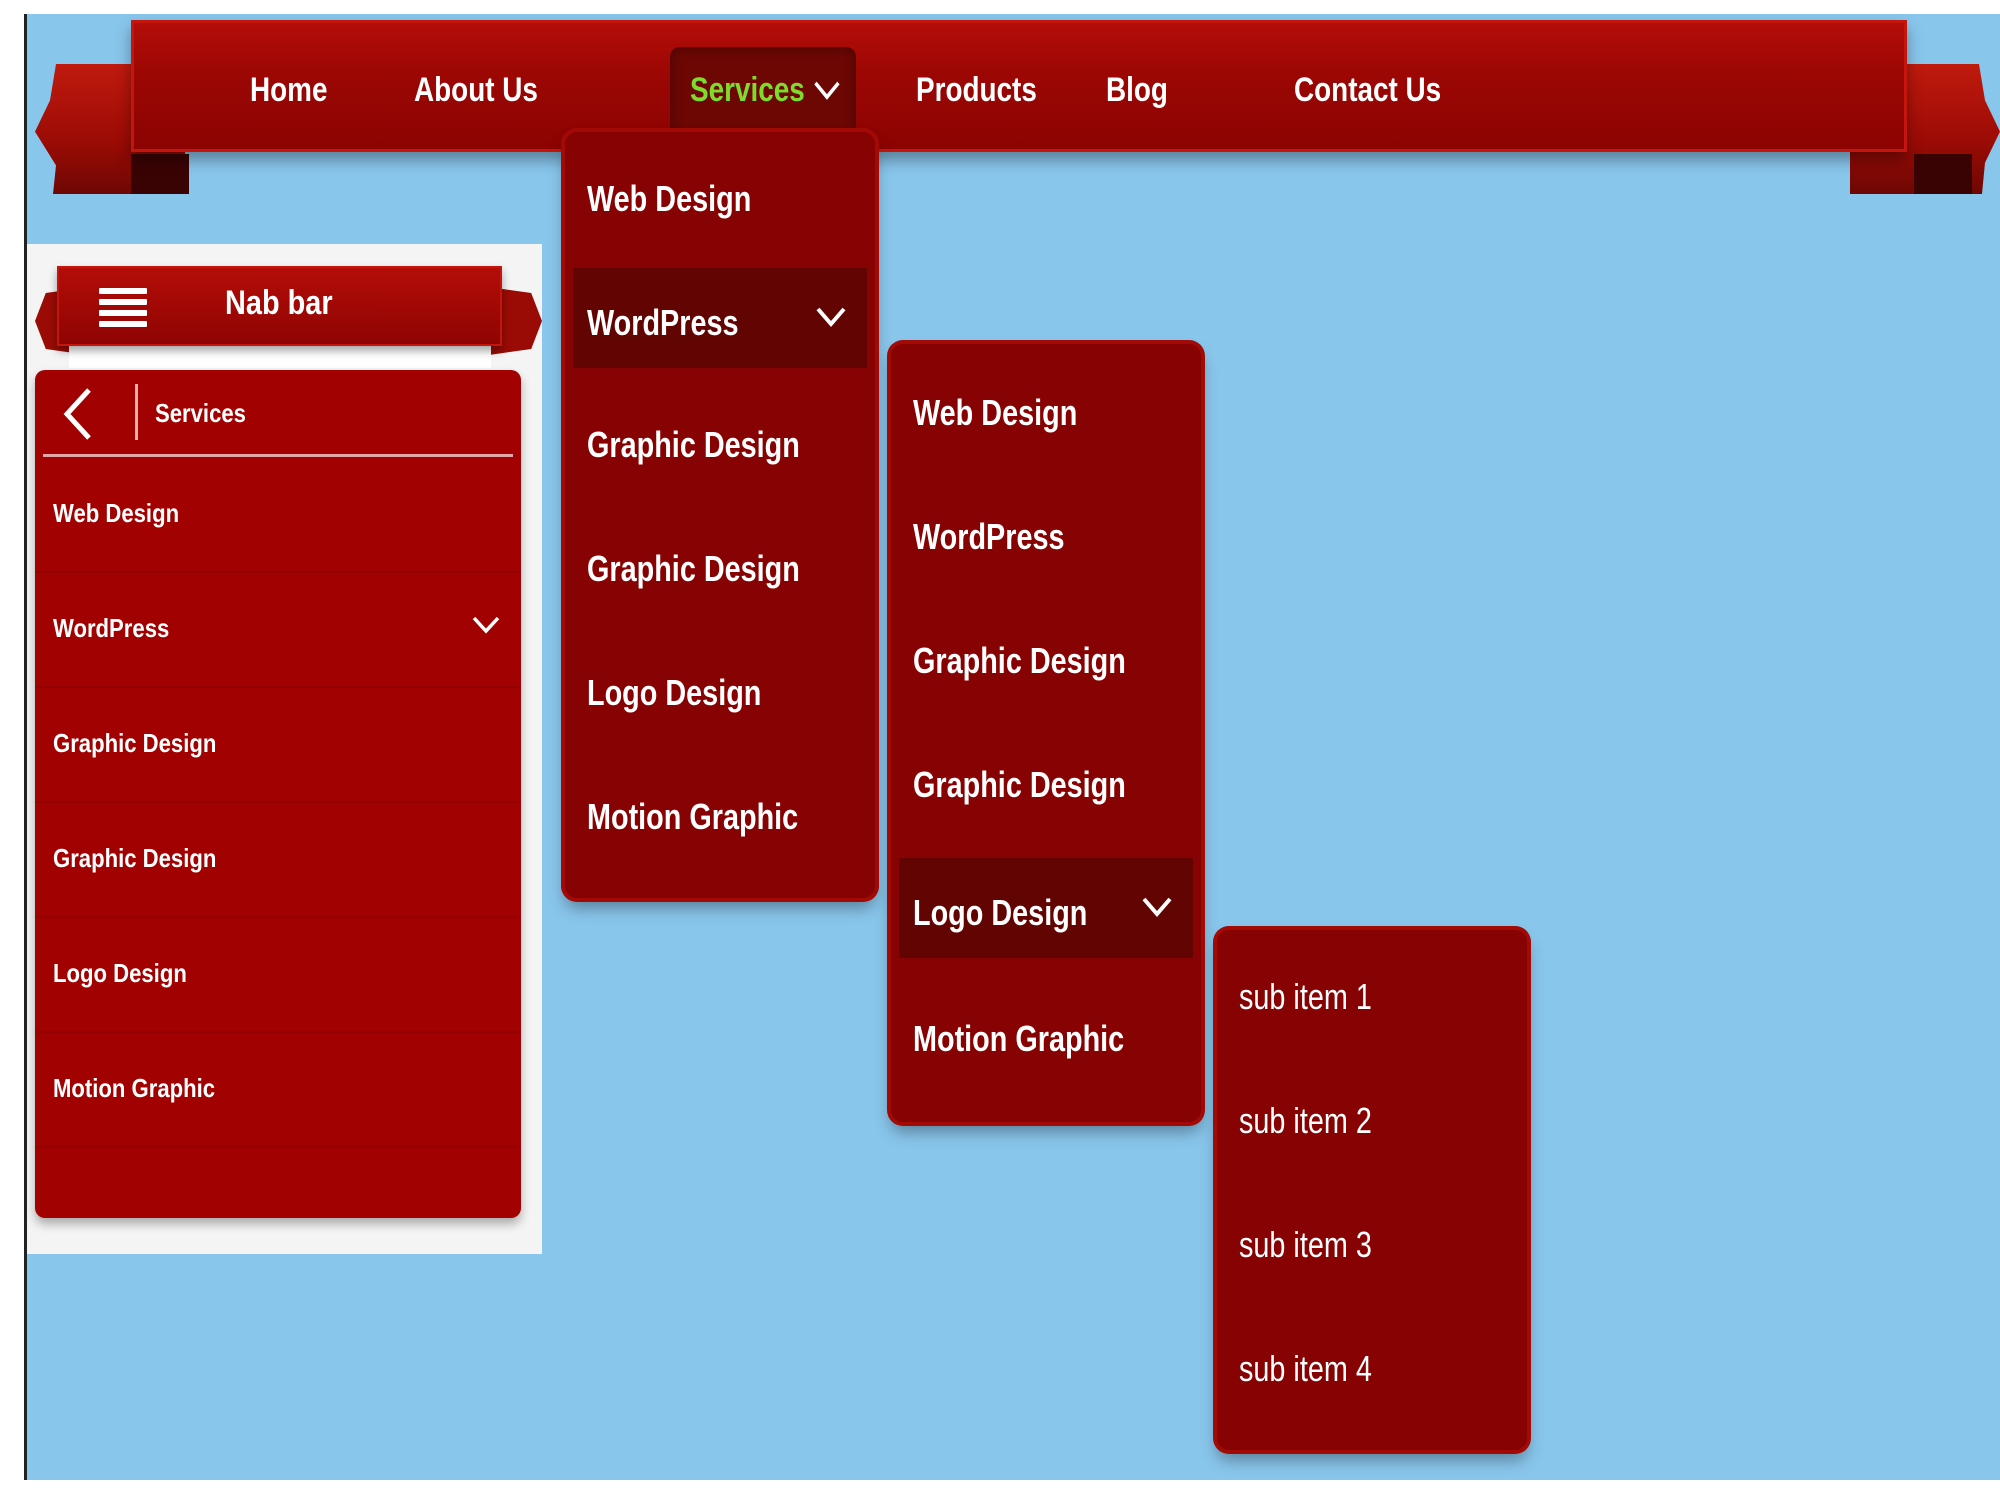 The height and width of the screenshot is (1500, 2000). I want to click on sub-item-1: sub item 1, so click(1372, 992).